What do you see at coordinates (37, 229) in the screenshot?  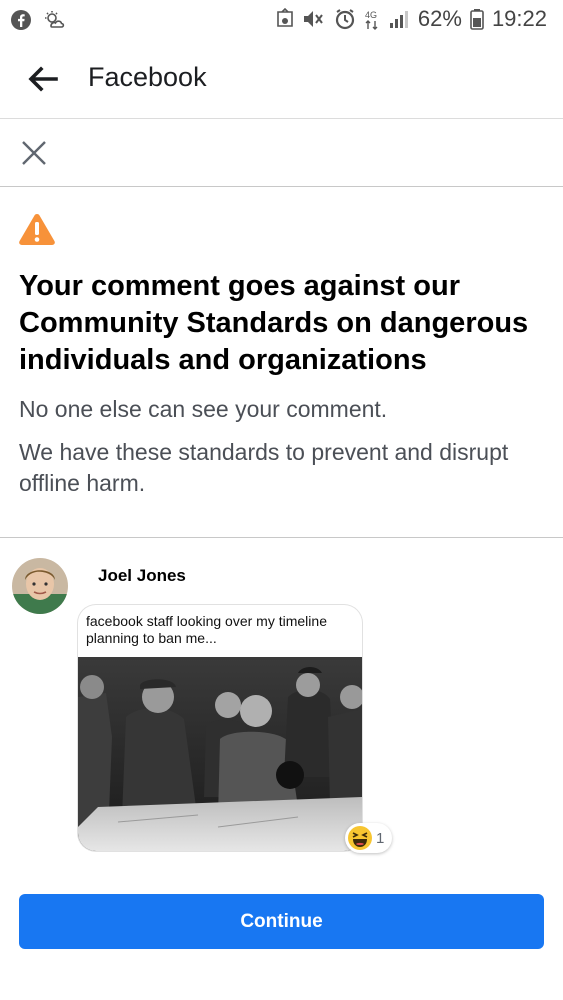 I see `warning-triangle-icon` at bounding box center [37, 229].